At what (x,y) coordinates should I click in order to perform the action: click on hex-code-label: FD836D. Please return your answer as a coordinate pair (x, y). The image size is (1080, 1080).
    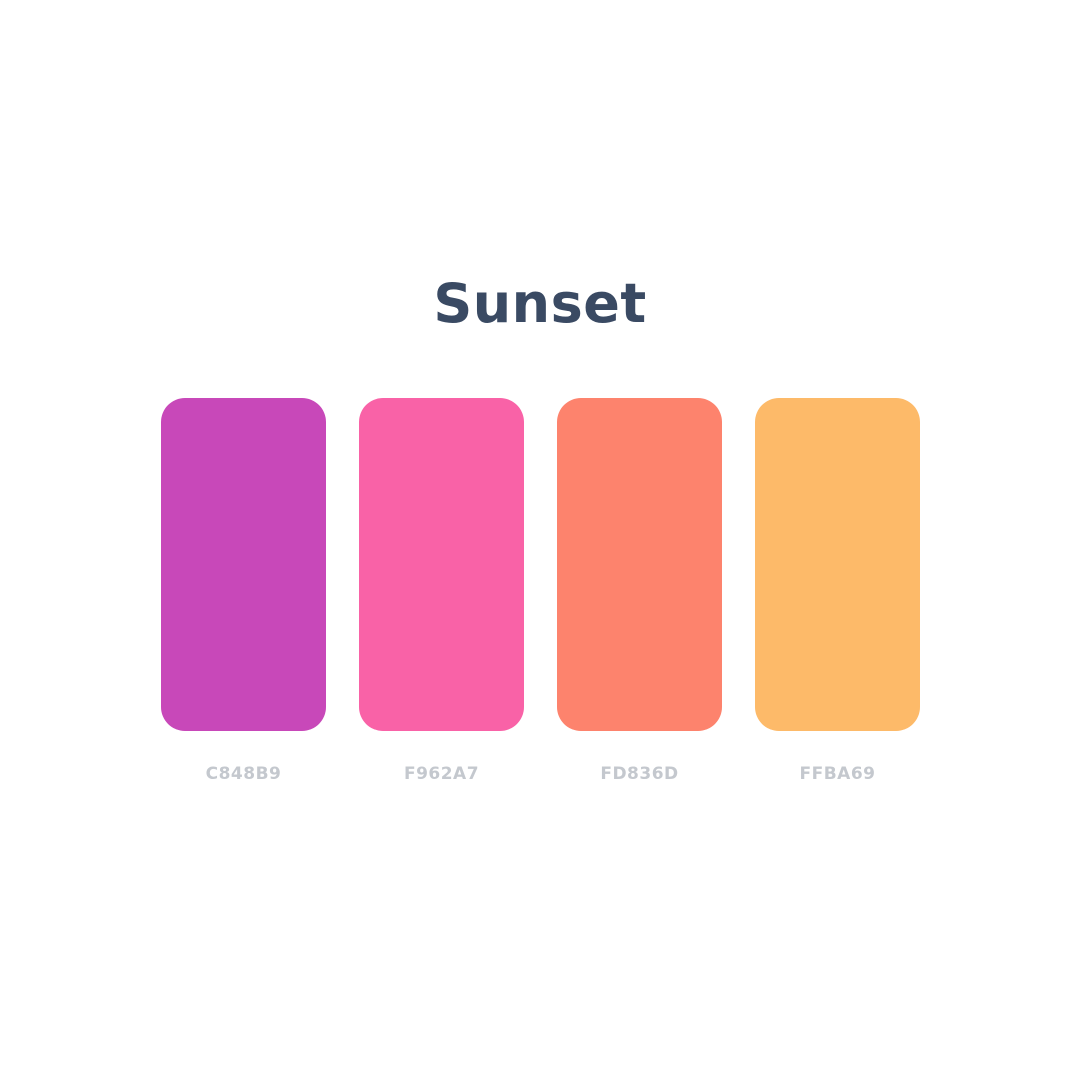
    Looking at the image, I should click on (639, 774).